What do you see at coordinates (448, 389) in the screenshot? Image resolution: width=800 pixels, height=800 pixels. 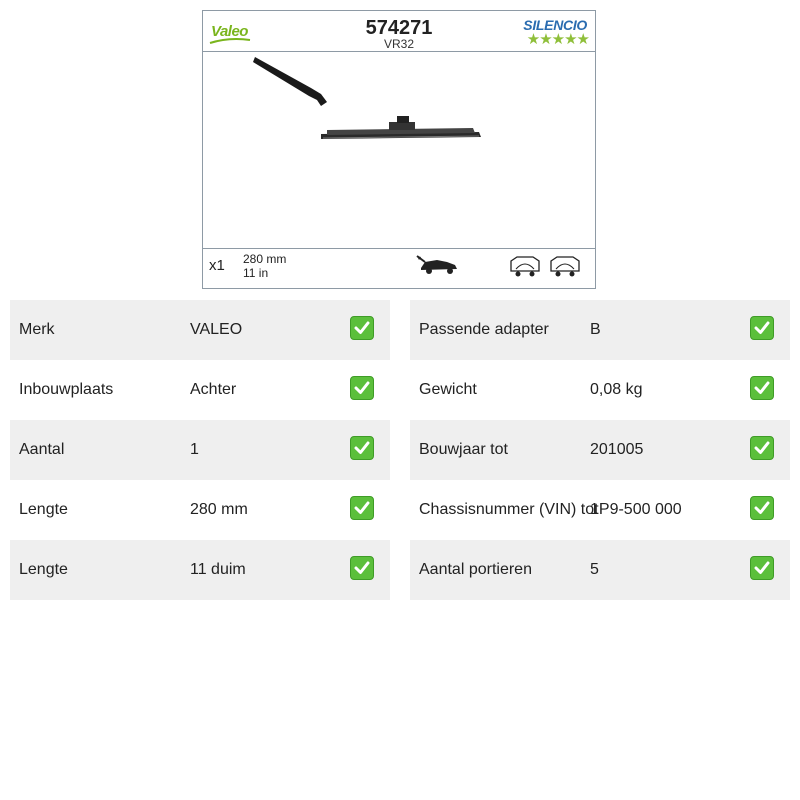 I see `spec-label: Gewicht` at bounding box center [448, 389].